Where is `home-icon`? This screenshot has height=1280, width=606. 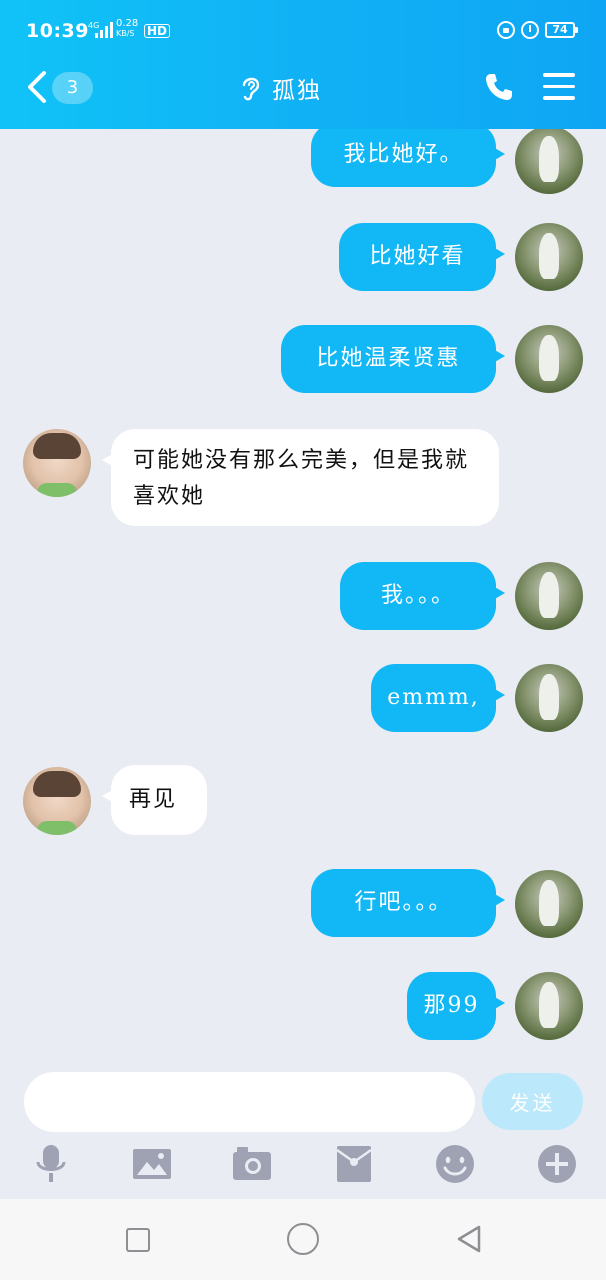
home-icon is located at coordinates (303, 1239).